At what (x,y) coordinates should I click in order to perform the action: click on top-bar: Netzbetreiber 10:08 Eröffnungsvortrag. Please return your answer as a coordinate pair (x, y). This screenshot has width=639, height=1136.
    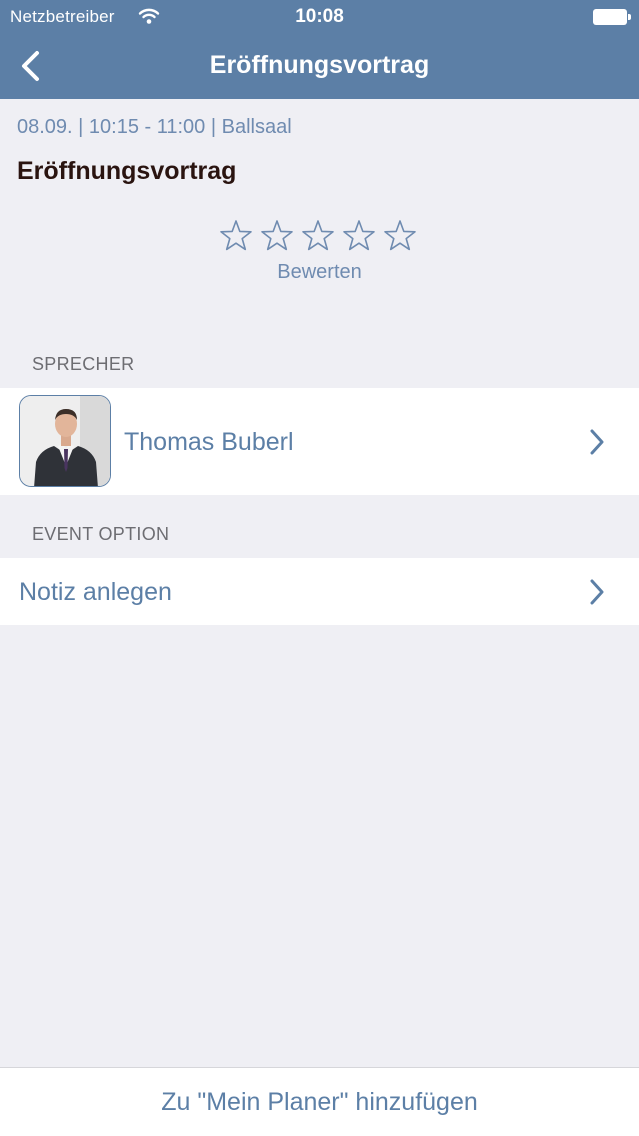
    Looking at the image, I should click on (319, 49).